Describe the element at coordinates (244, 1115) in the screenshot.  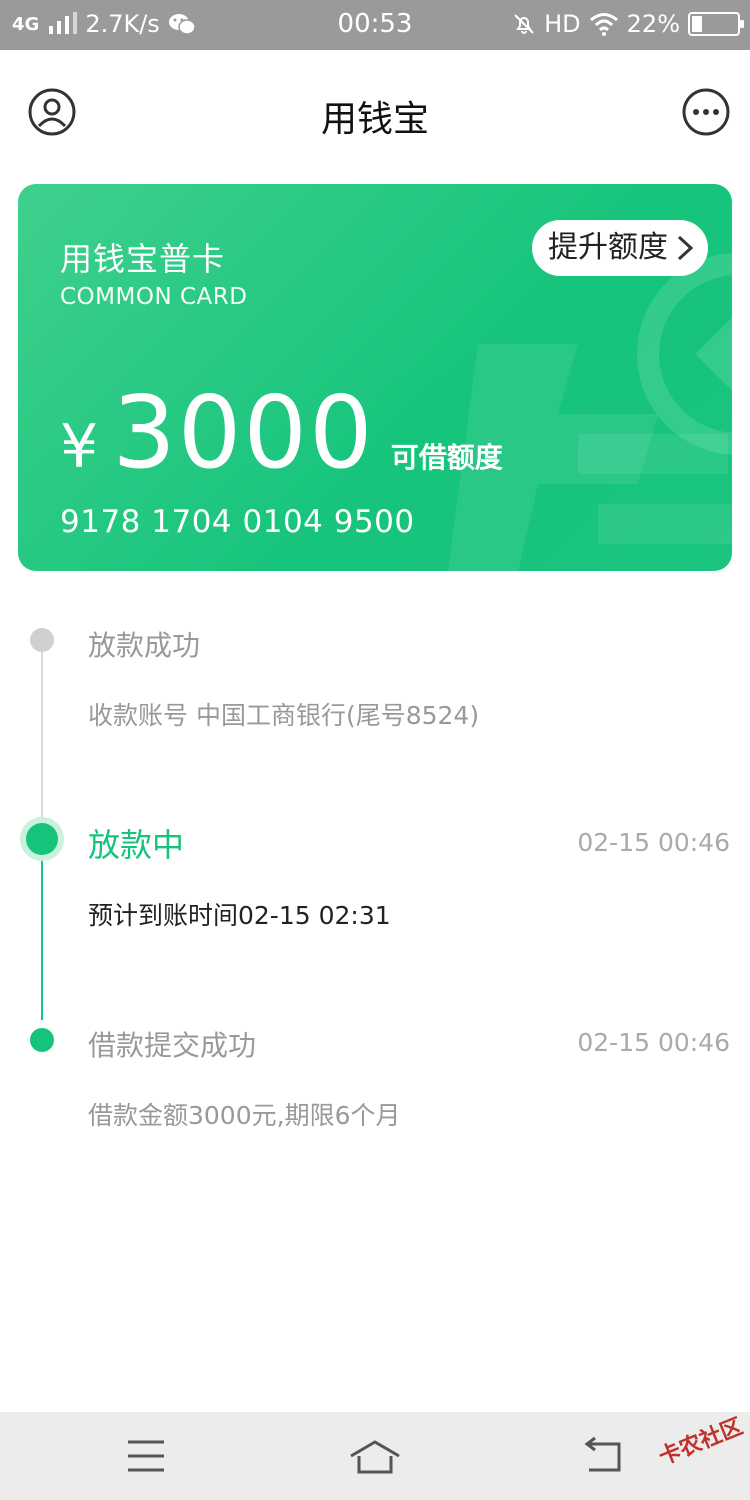
I see `timeline-desc: 借款金额3000元,期限6个月` at that location.